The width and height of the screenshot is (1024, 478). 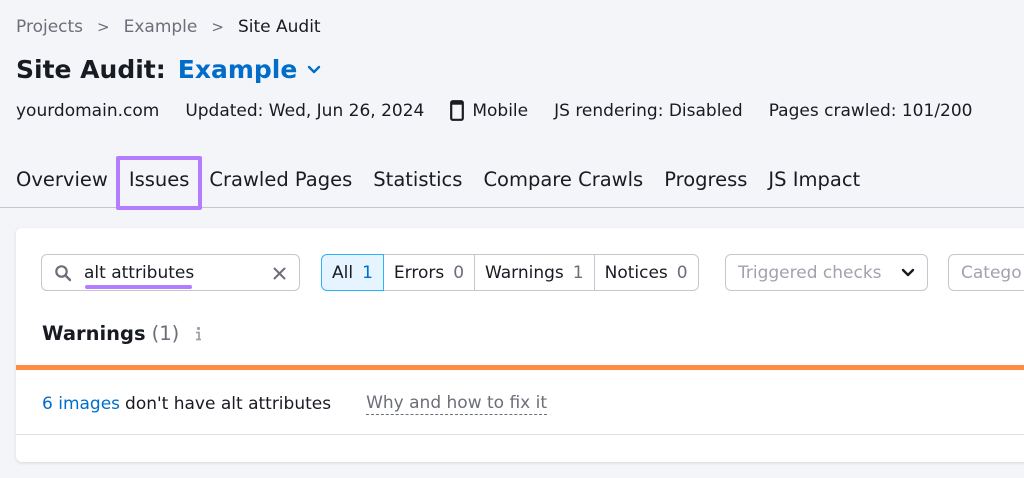 What do you see at coordinates (165, 333) in the screenshot?
I see `section-count: (1)` at bounding box center [165, 333].